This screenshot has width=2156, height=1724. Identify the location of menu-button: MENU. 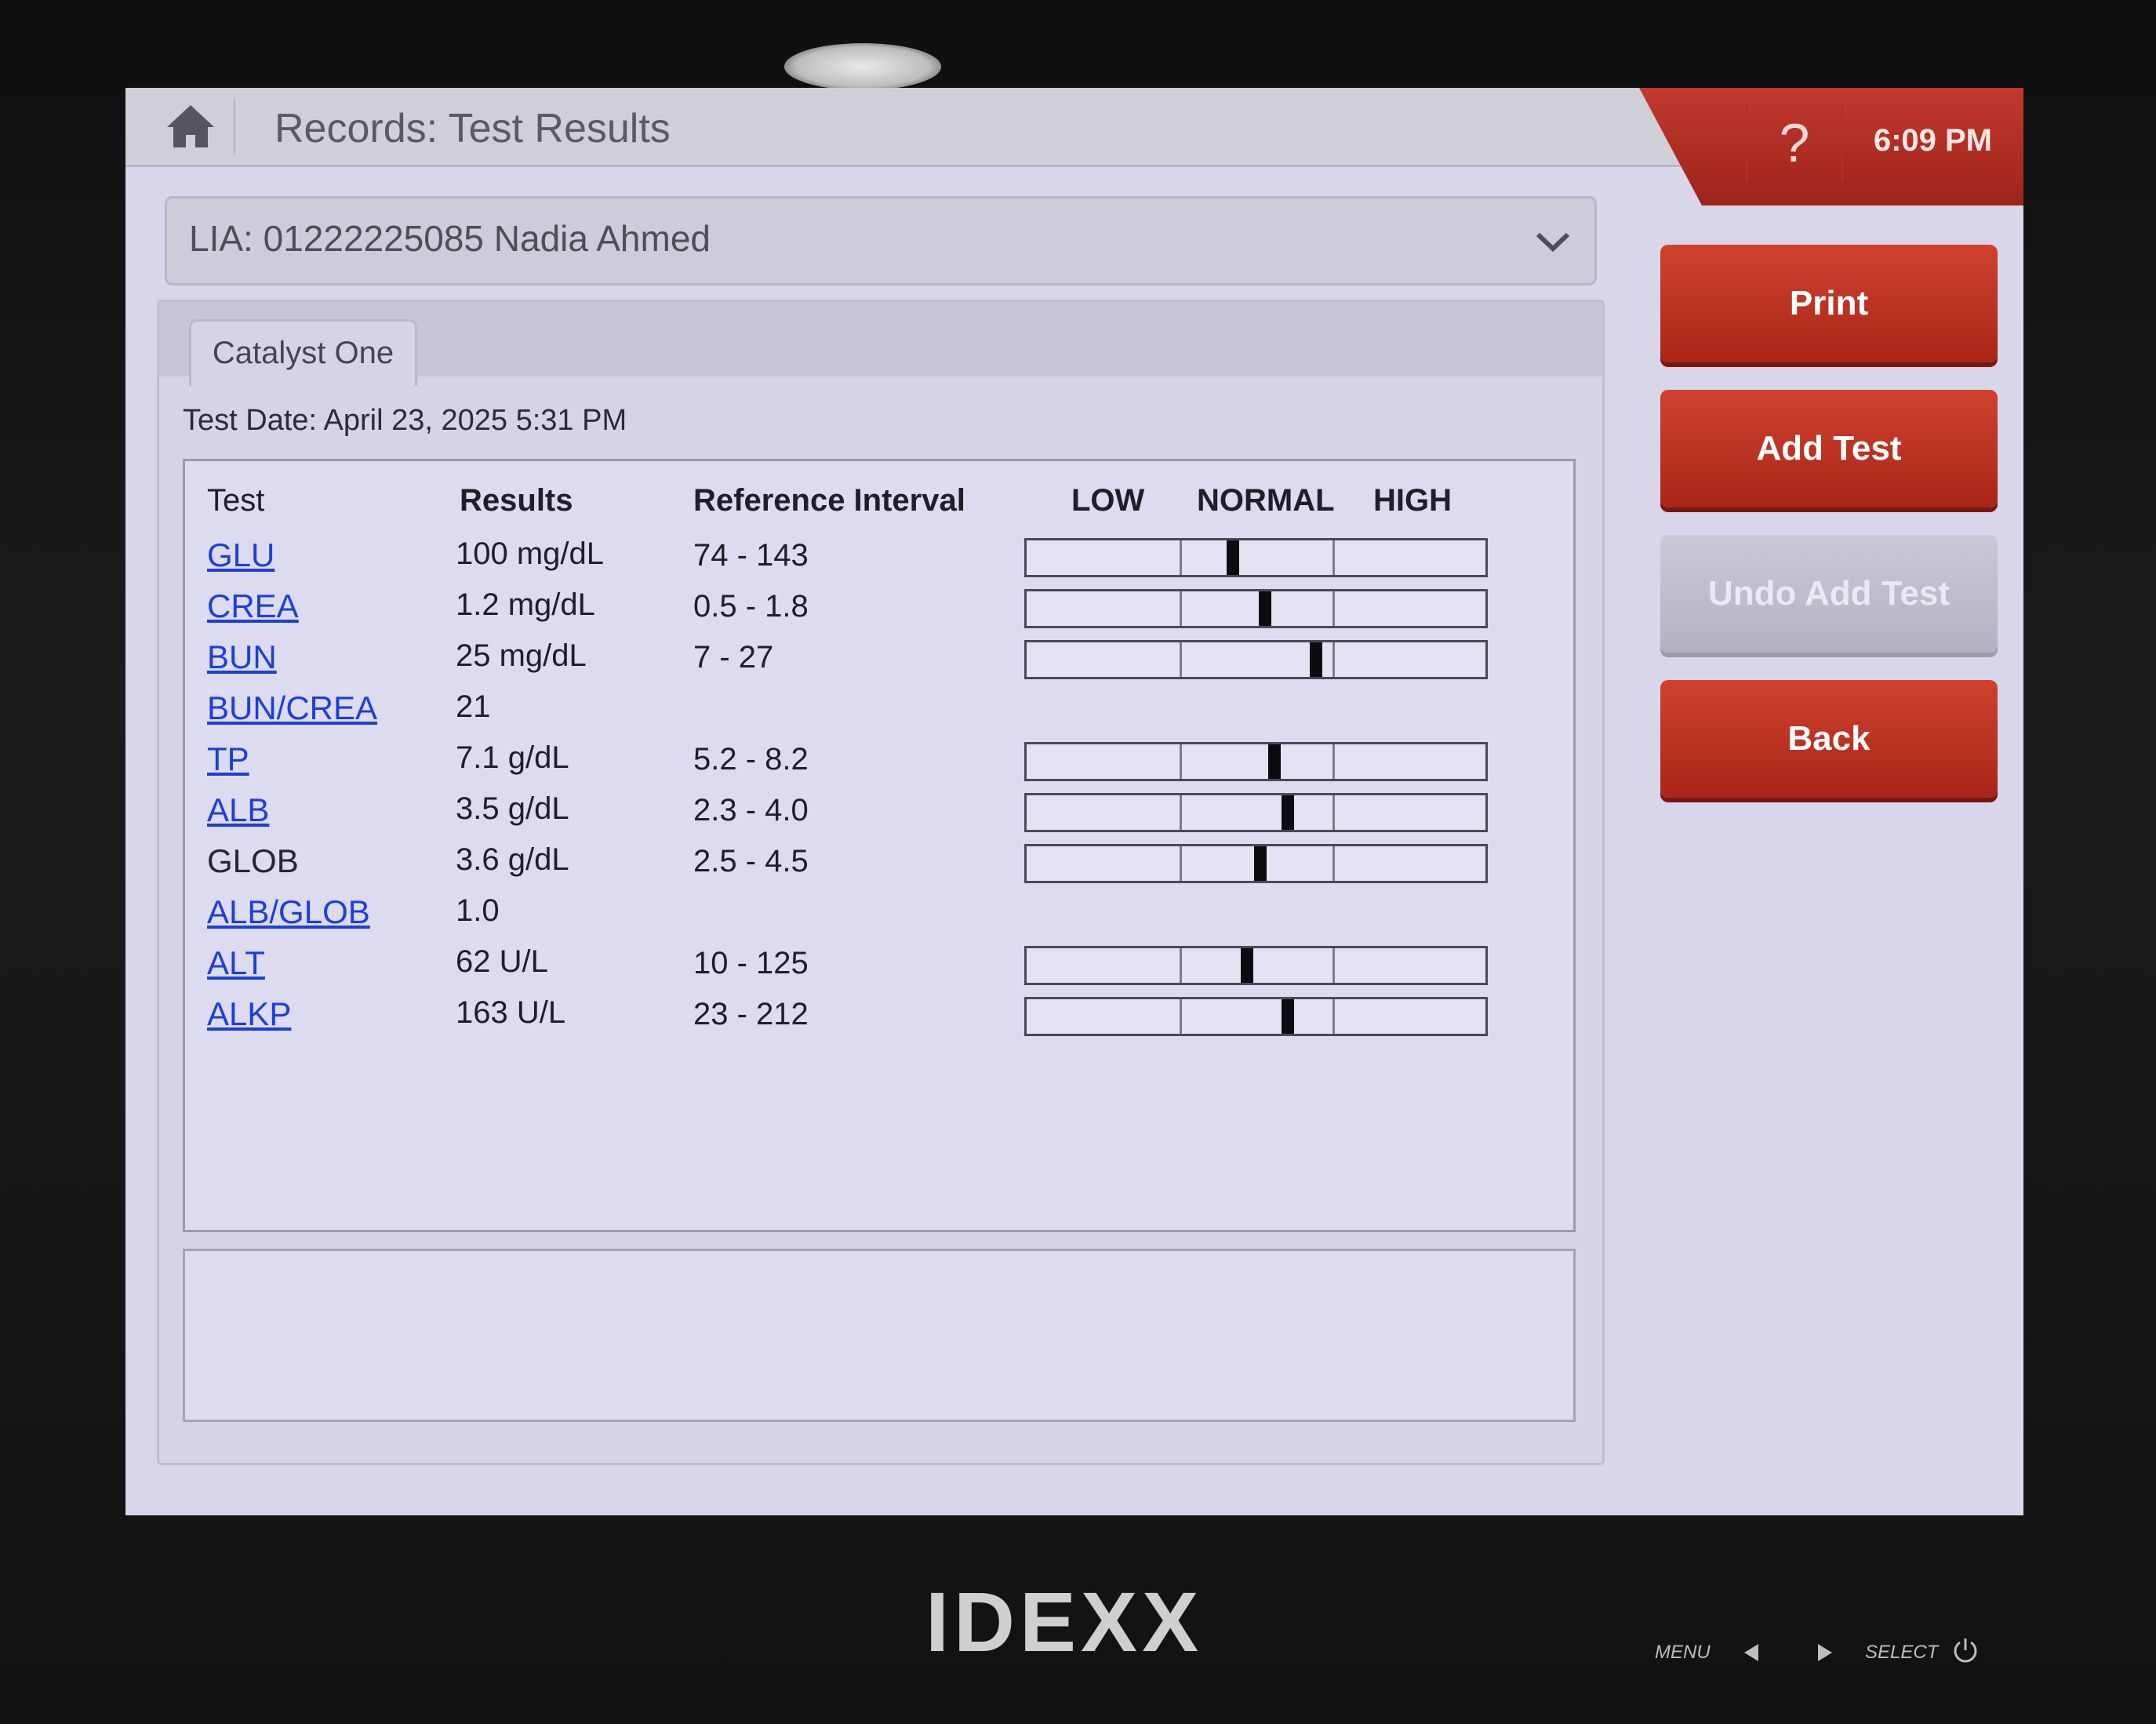
(1683, 1653).